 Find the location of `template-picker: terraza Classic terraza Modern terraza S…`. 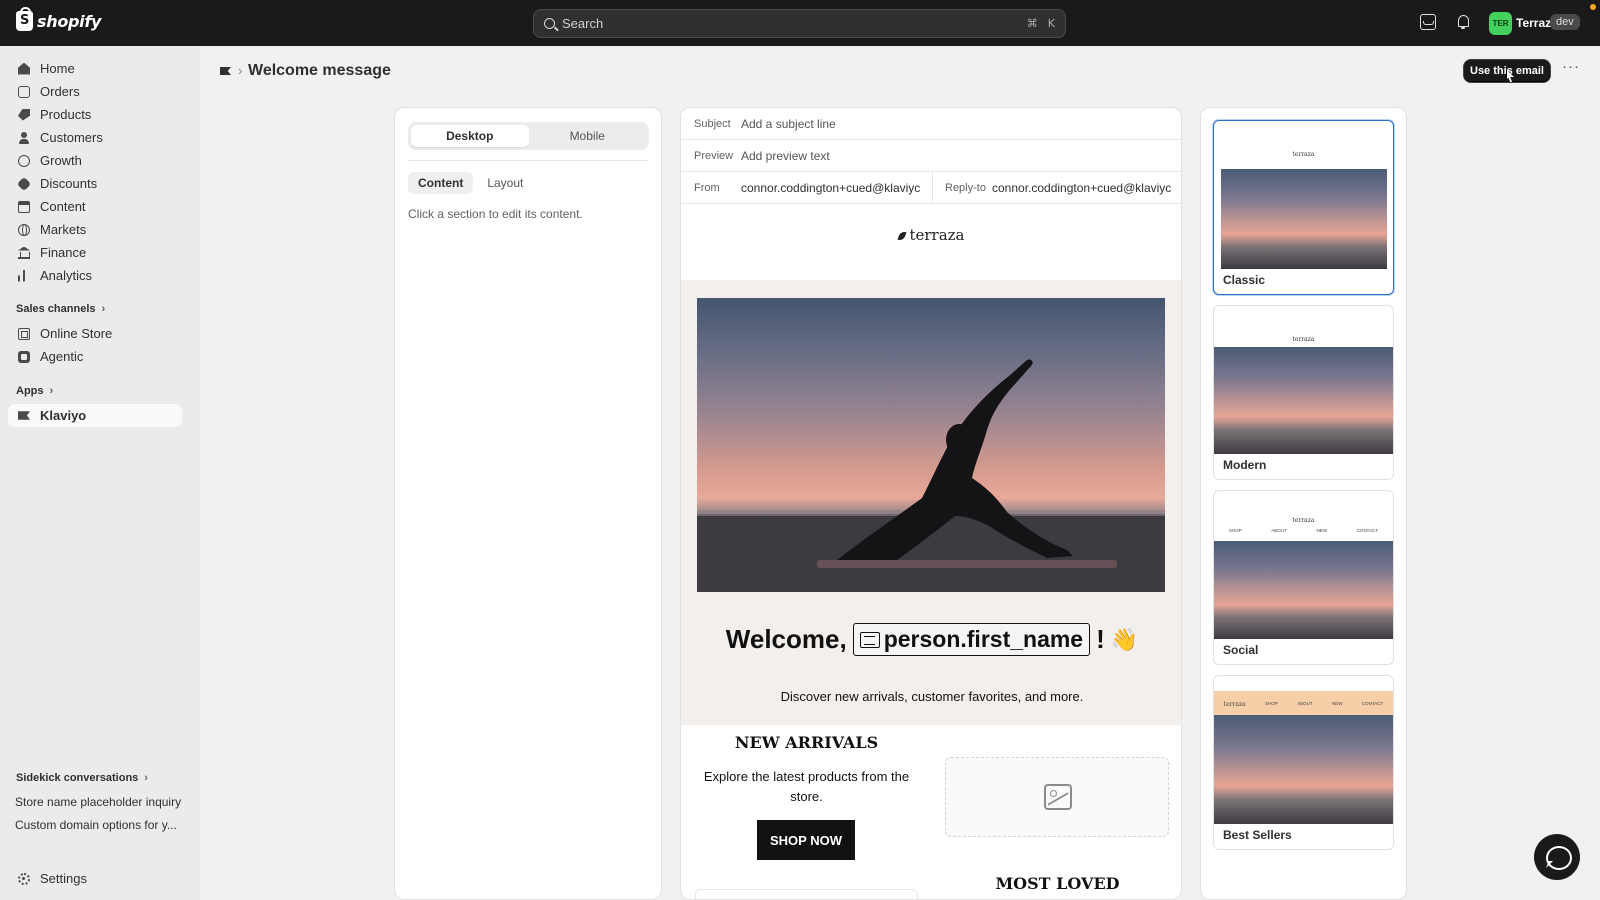

template-picker: terraza Classic terraza Modern terraza S… is located at coordinates (1303, 503).